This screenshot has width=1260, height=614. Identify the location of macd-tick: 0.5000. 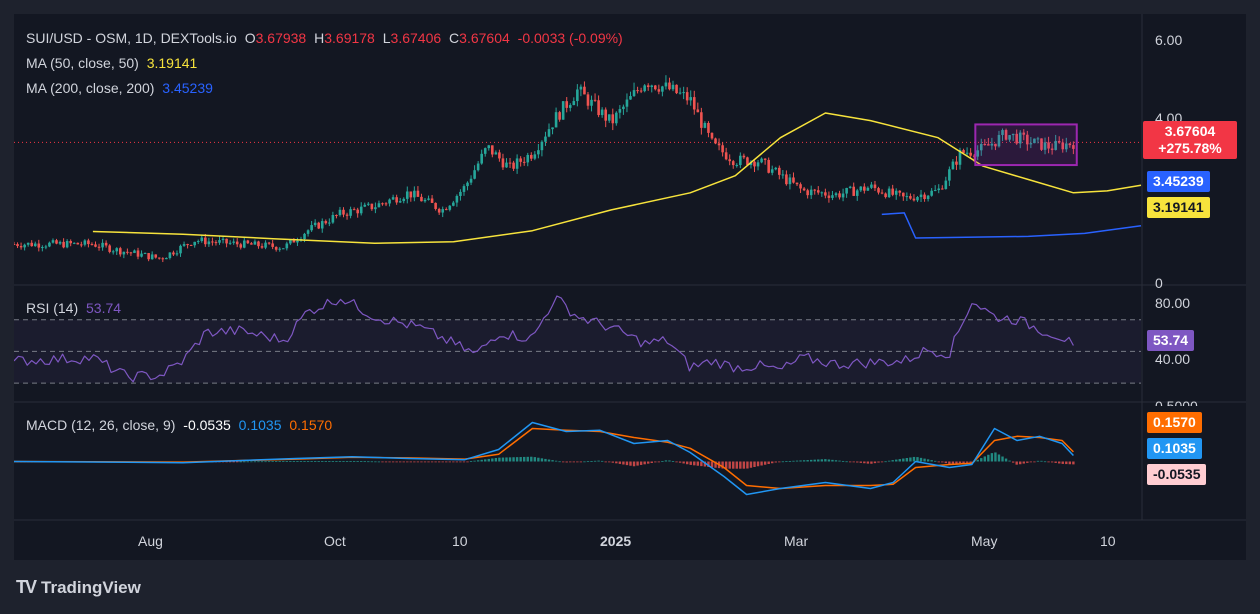
(1176, 402).